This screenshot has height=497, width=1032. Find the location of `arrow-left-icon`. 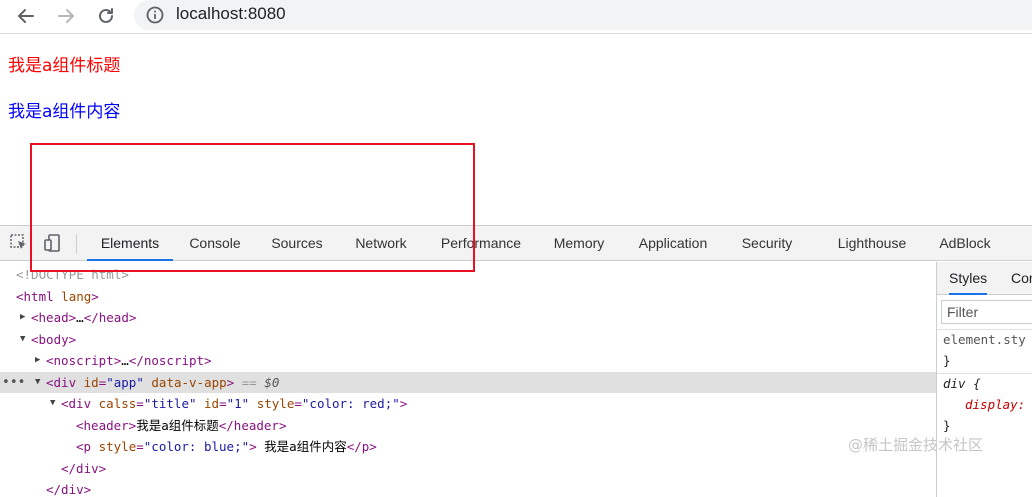

arrow-left-icon is located at coordinates (26, 16).